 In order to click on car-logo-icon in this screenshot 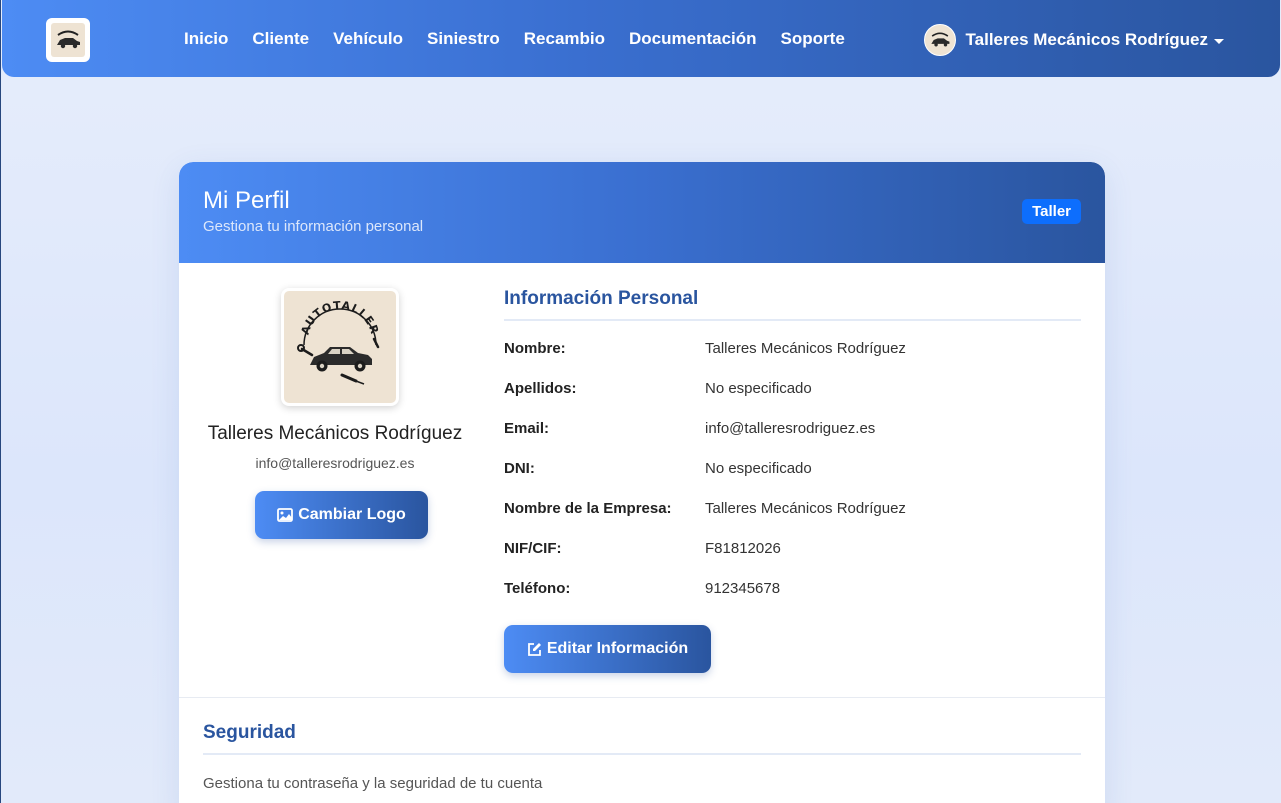, I will do `click(68, 40)`.